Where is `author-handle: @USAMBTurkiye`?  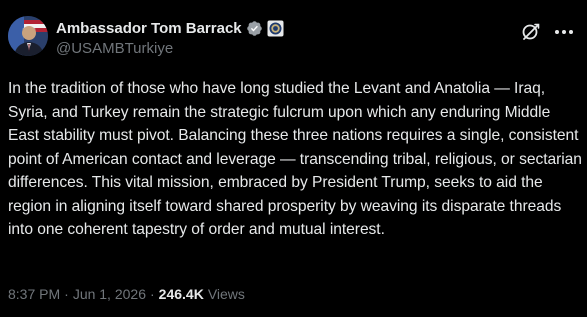 author-handle: @USAMBTurkiye is located at coordinates (170, 48).